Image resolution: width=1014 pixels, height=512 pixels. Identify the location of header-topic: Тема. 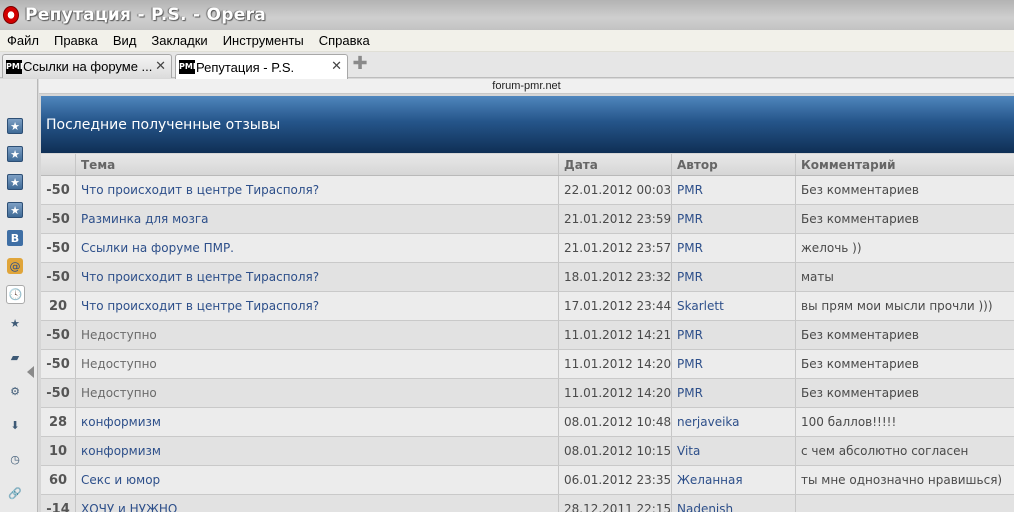
(316, 164).